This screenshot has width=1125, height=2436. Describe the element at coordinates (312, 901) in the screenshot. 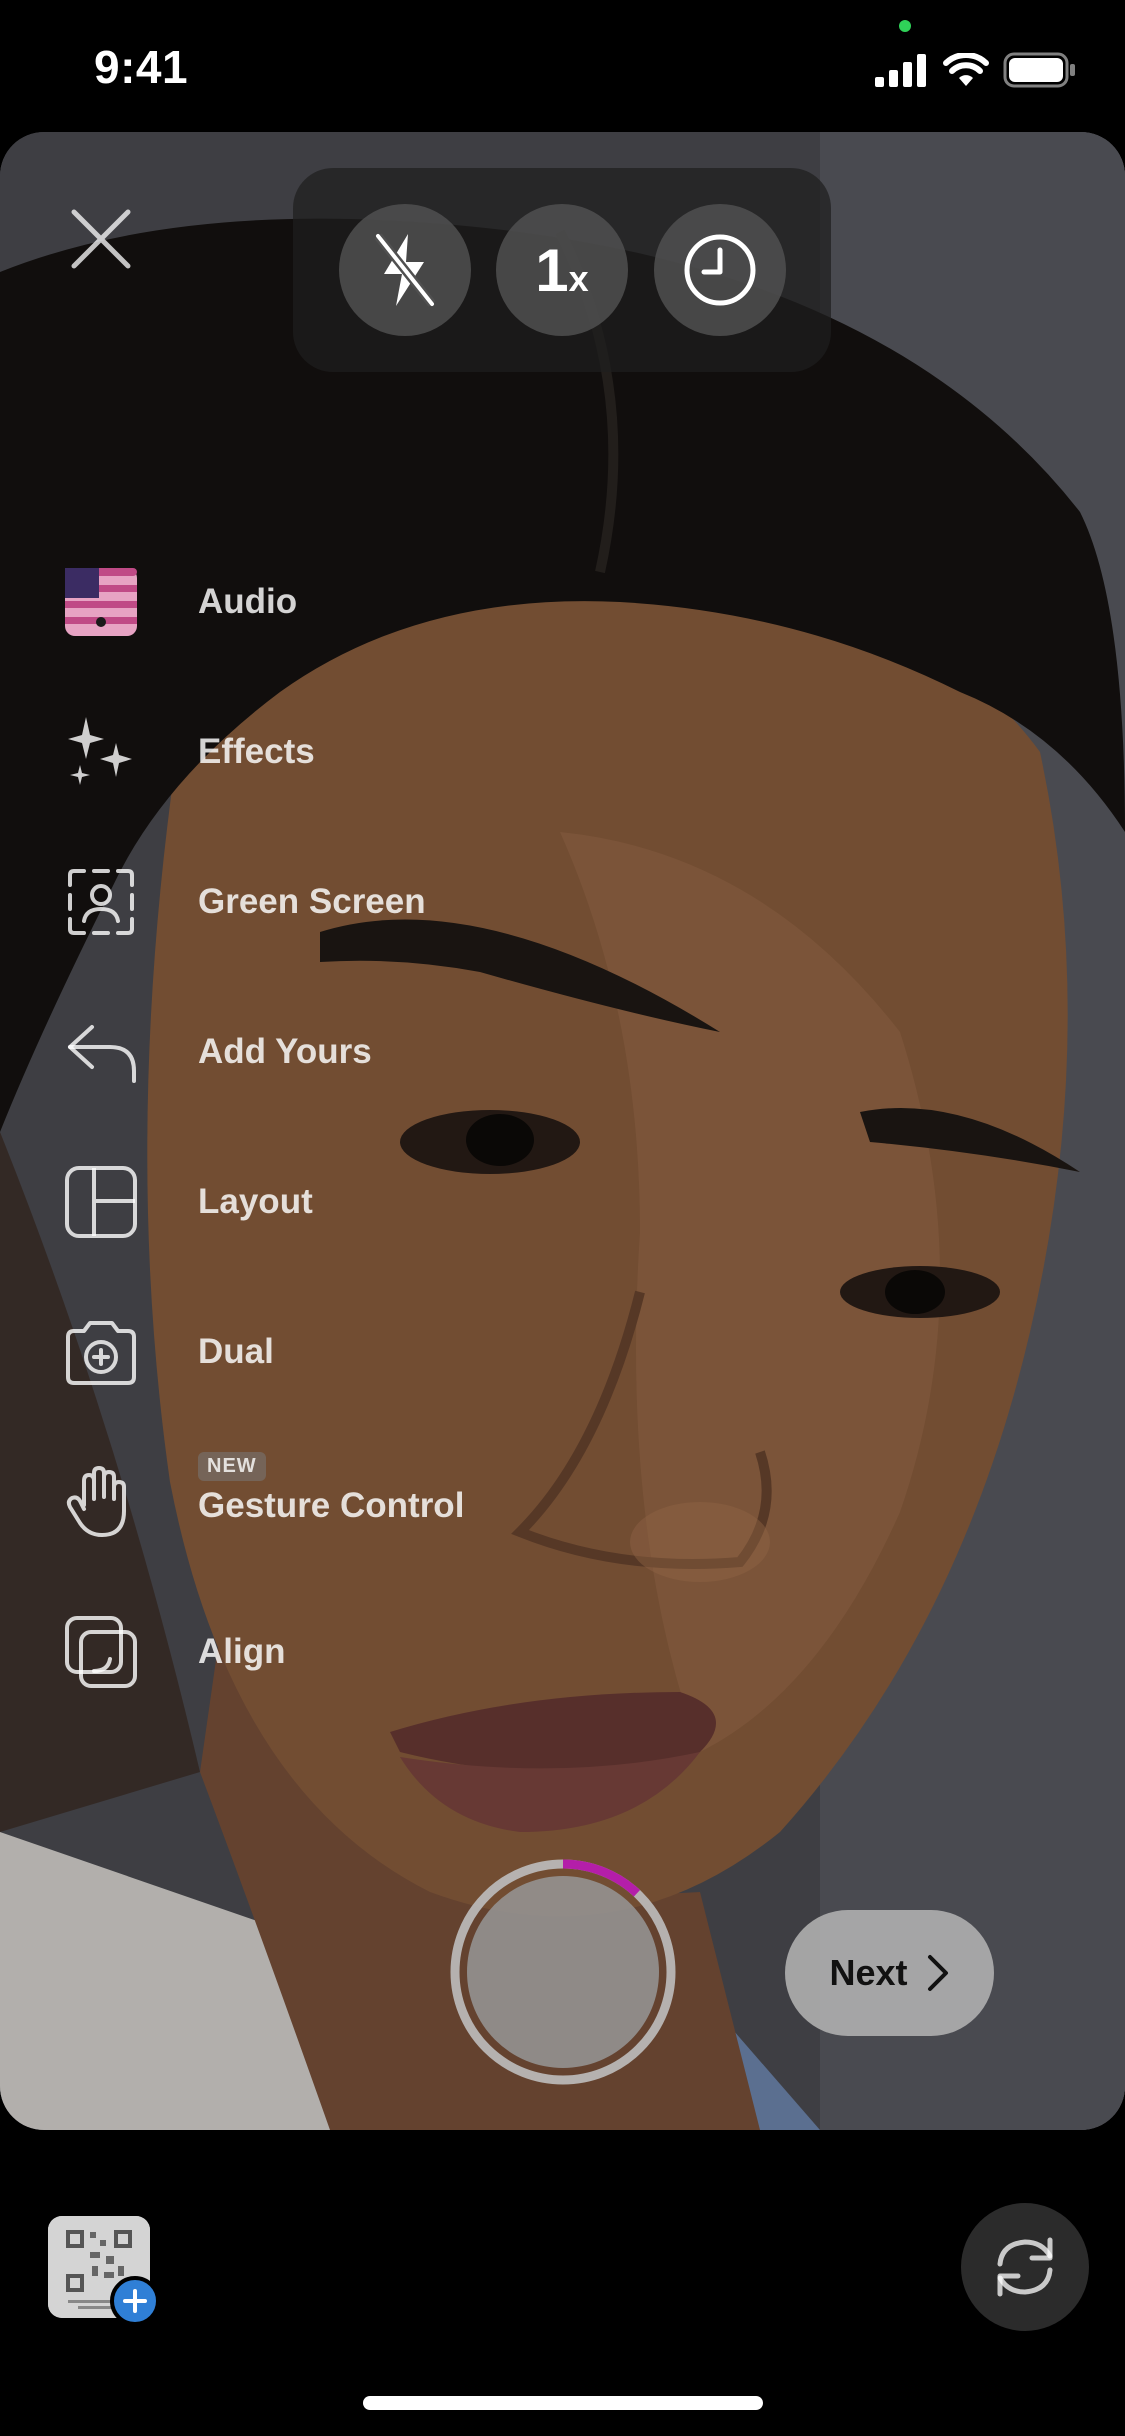

I see `tool-green-screen-label: Green Screen` at that location.